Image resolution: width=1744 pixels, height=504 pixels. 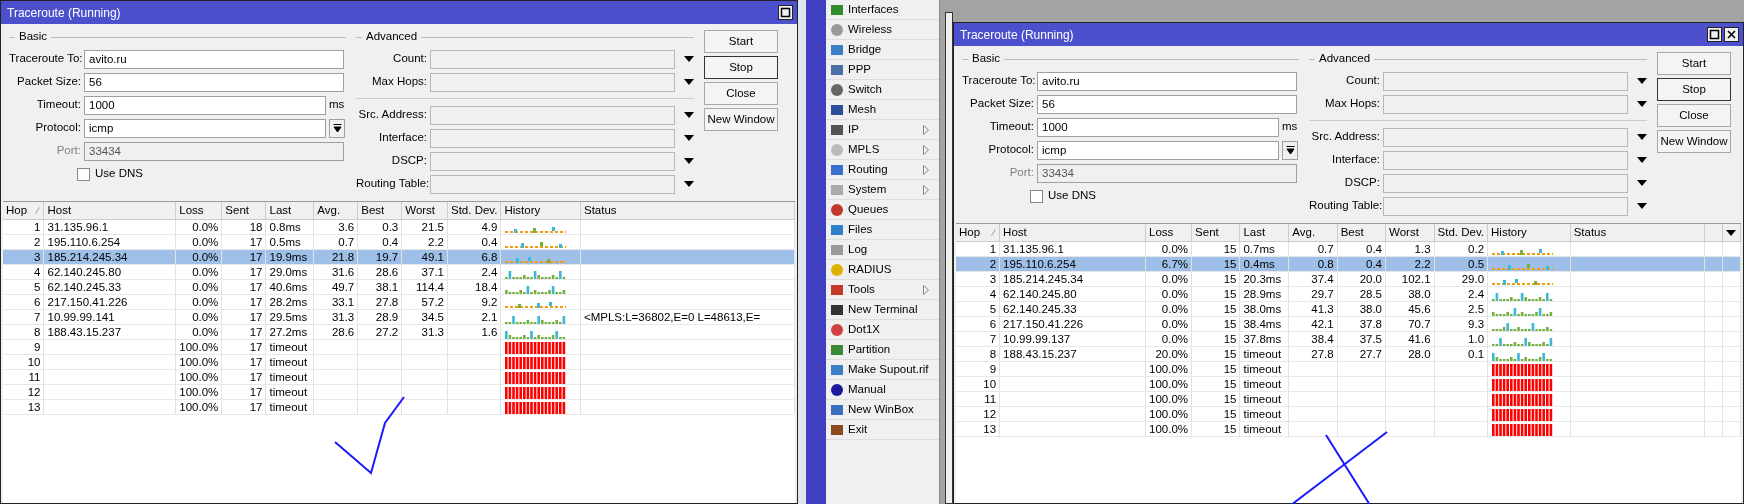 What do you see at coordinates (214, 82) in the screenshot?
I see `input-field: 56` at bounding box center [214, 82].